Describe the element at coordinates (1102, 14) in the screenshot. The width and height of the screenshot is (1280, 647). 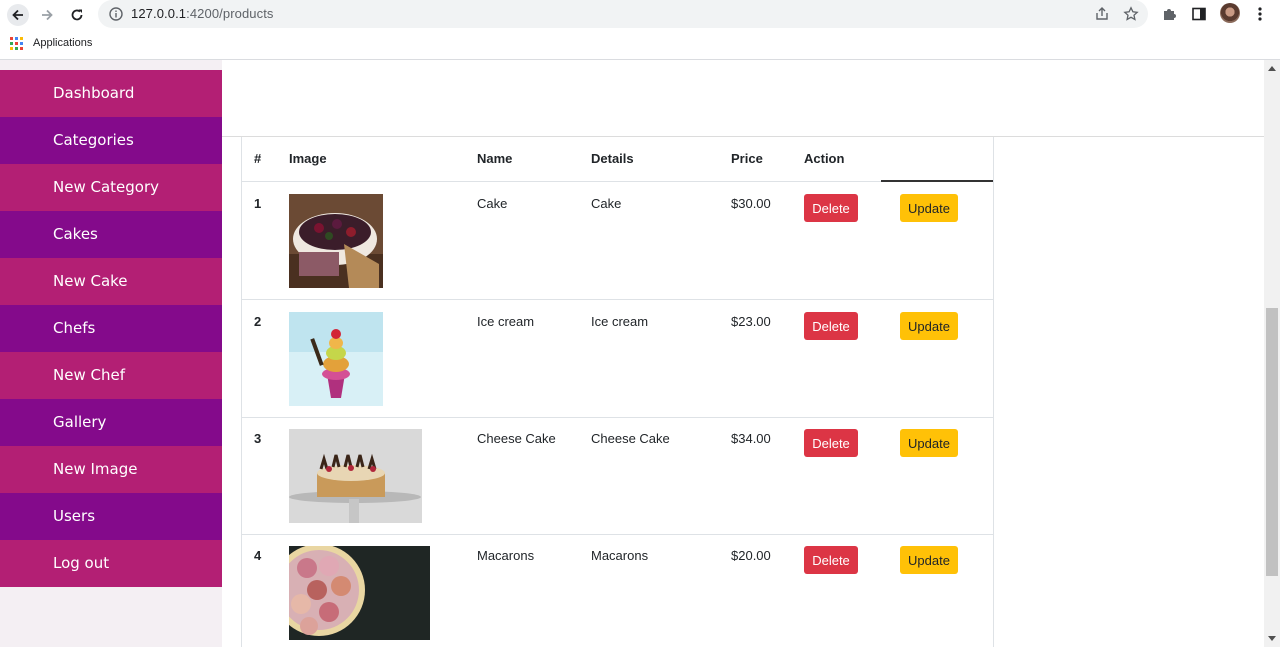
I see `share-icon` at that location.